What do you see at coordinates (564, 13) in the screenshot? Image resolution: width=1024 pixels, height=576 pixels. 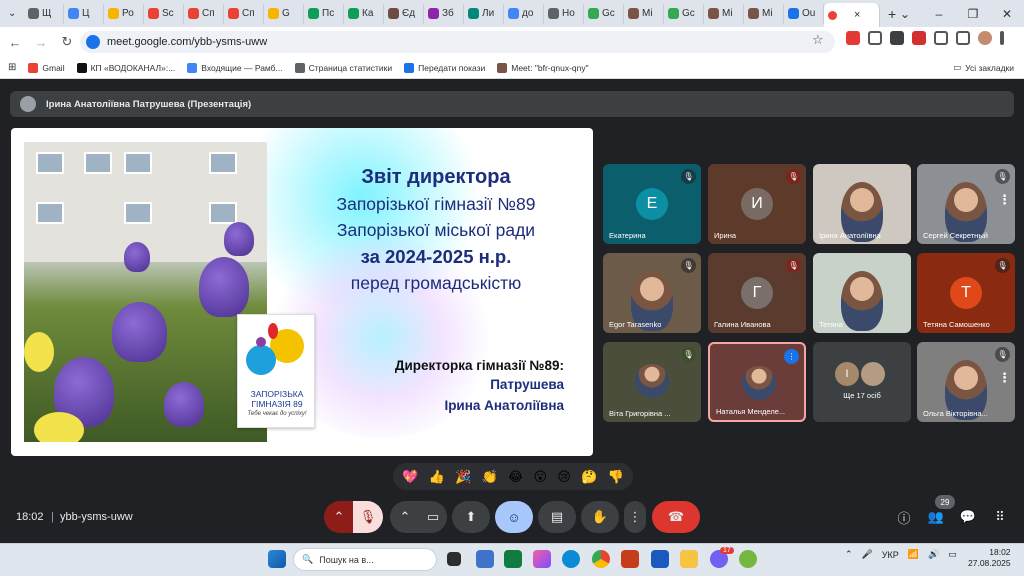 I see `browser-tab: Но` at bounding box center [564, 13].